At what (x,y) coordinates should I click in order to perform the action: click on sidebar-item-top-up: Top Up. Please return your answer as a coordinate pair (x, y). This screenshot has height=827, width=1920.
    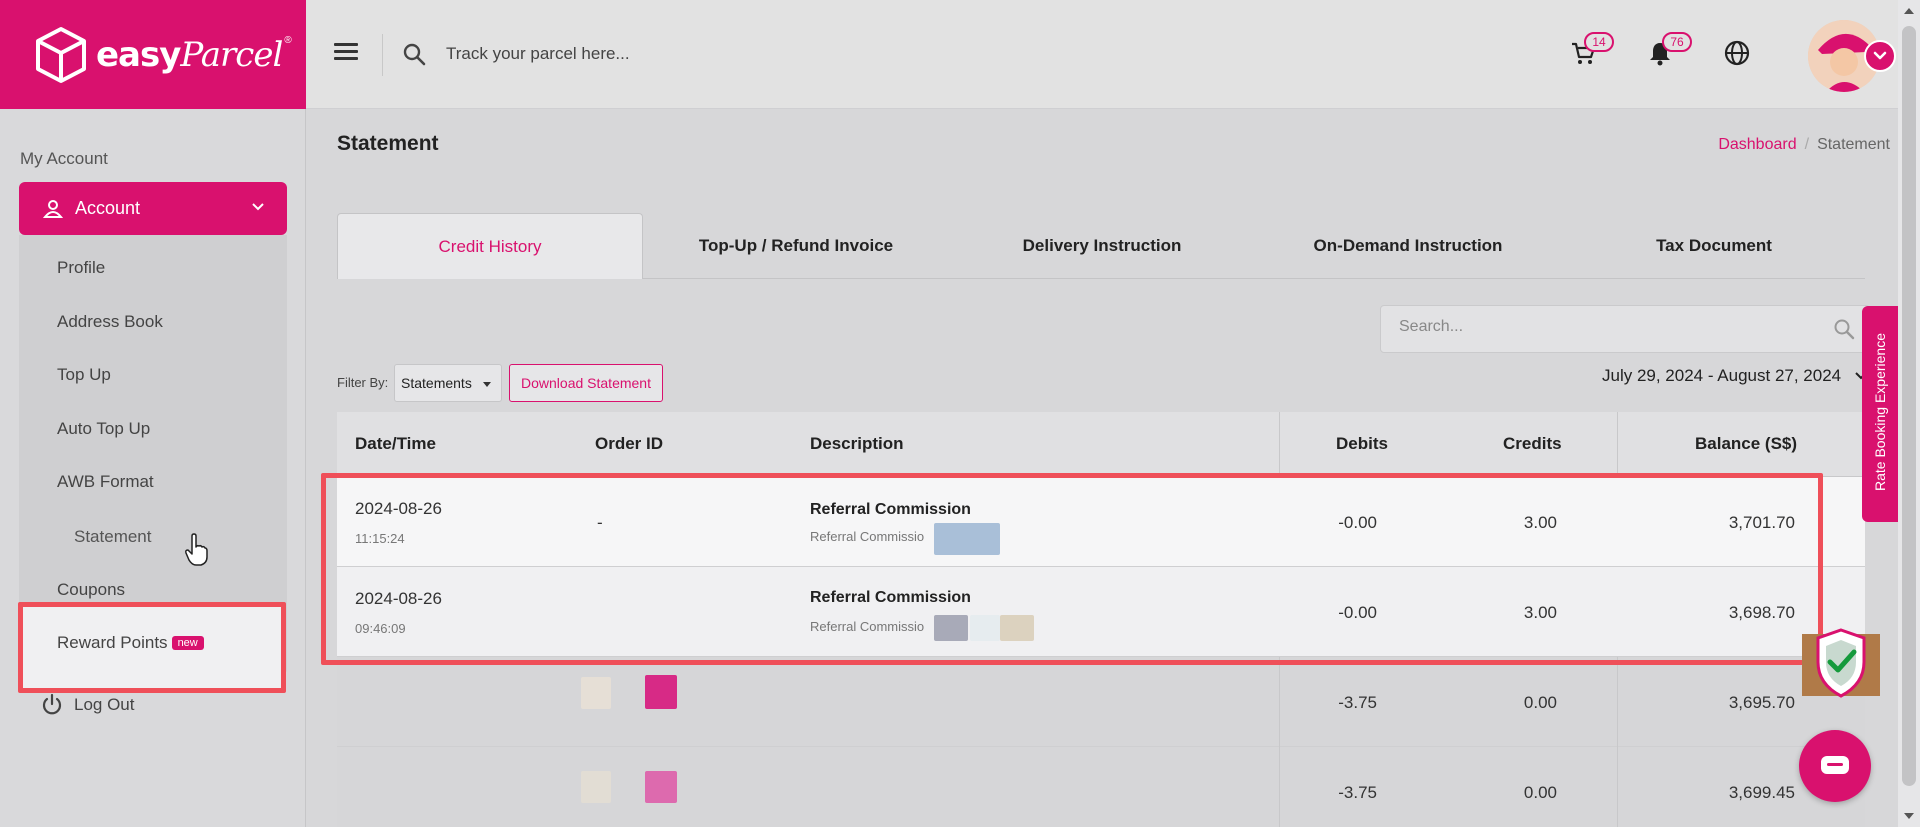
    Looking at the image, I should click on (84, 375).